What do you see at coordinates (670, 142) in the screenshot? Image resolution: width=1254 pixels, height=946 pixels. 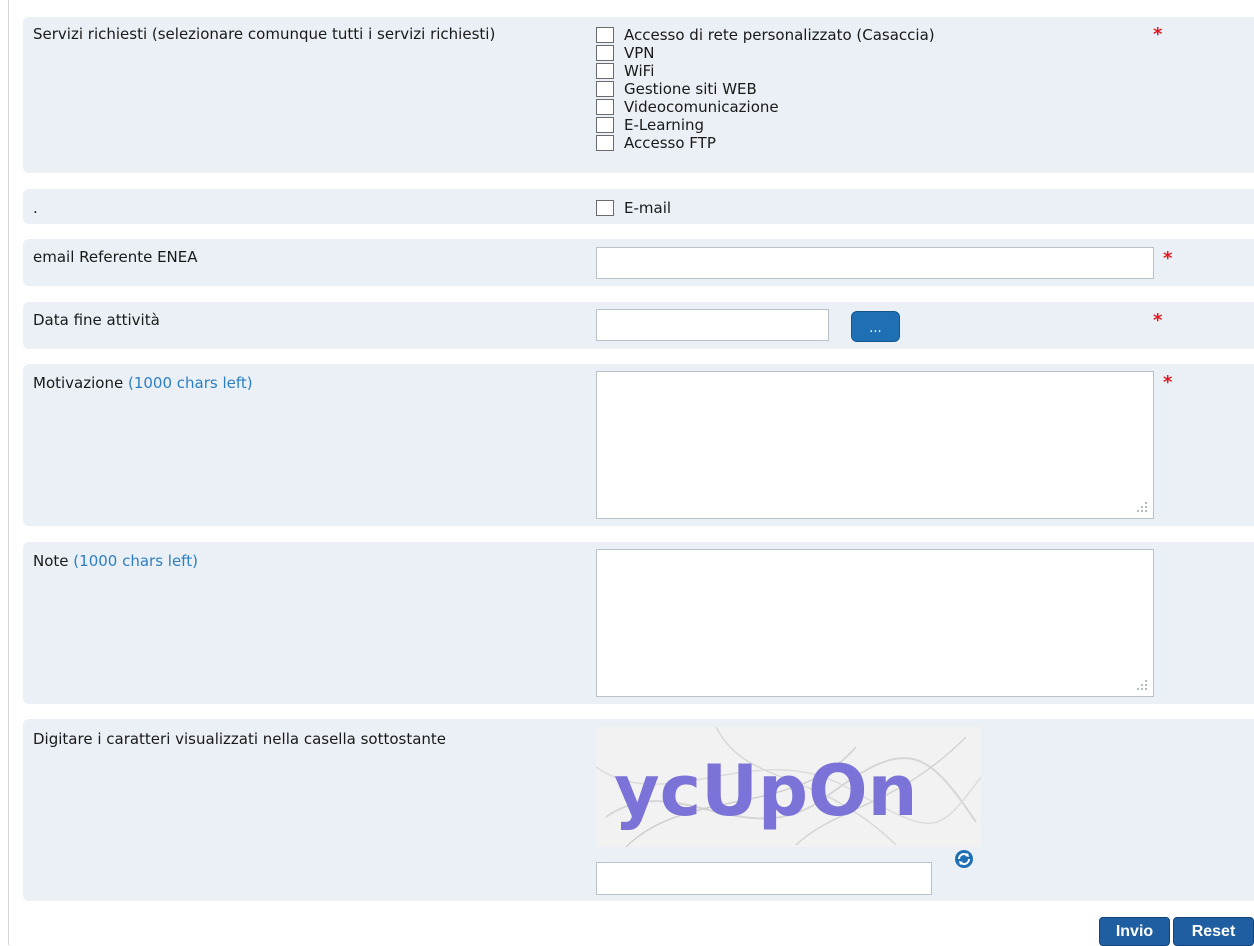 I see `service-option-label: Accesso FTP` at bounding box center [670, 142].